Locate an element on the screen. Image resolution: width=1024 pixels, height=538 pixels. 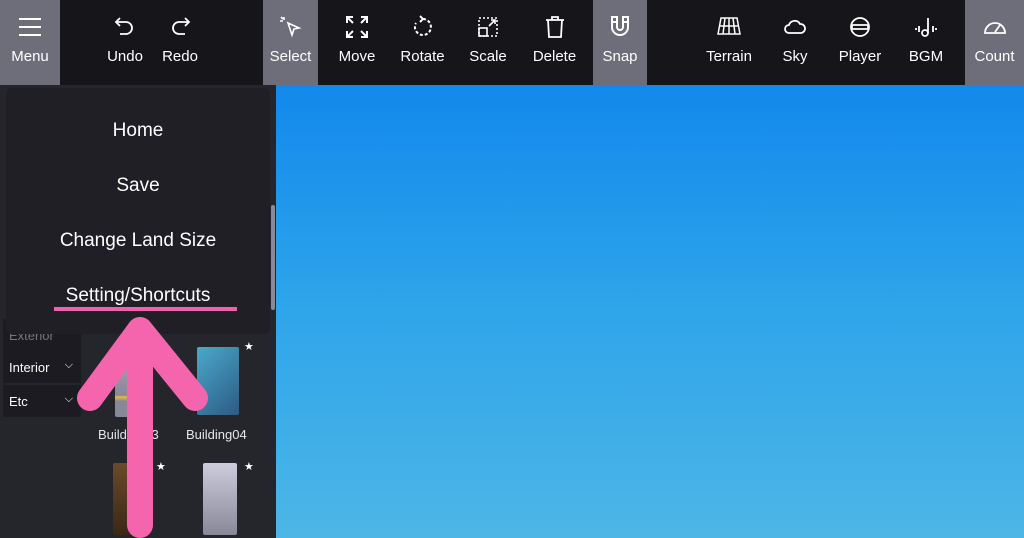
pointer-arrow-annotation is located at coordinates (142, 427).